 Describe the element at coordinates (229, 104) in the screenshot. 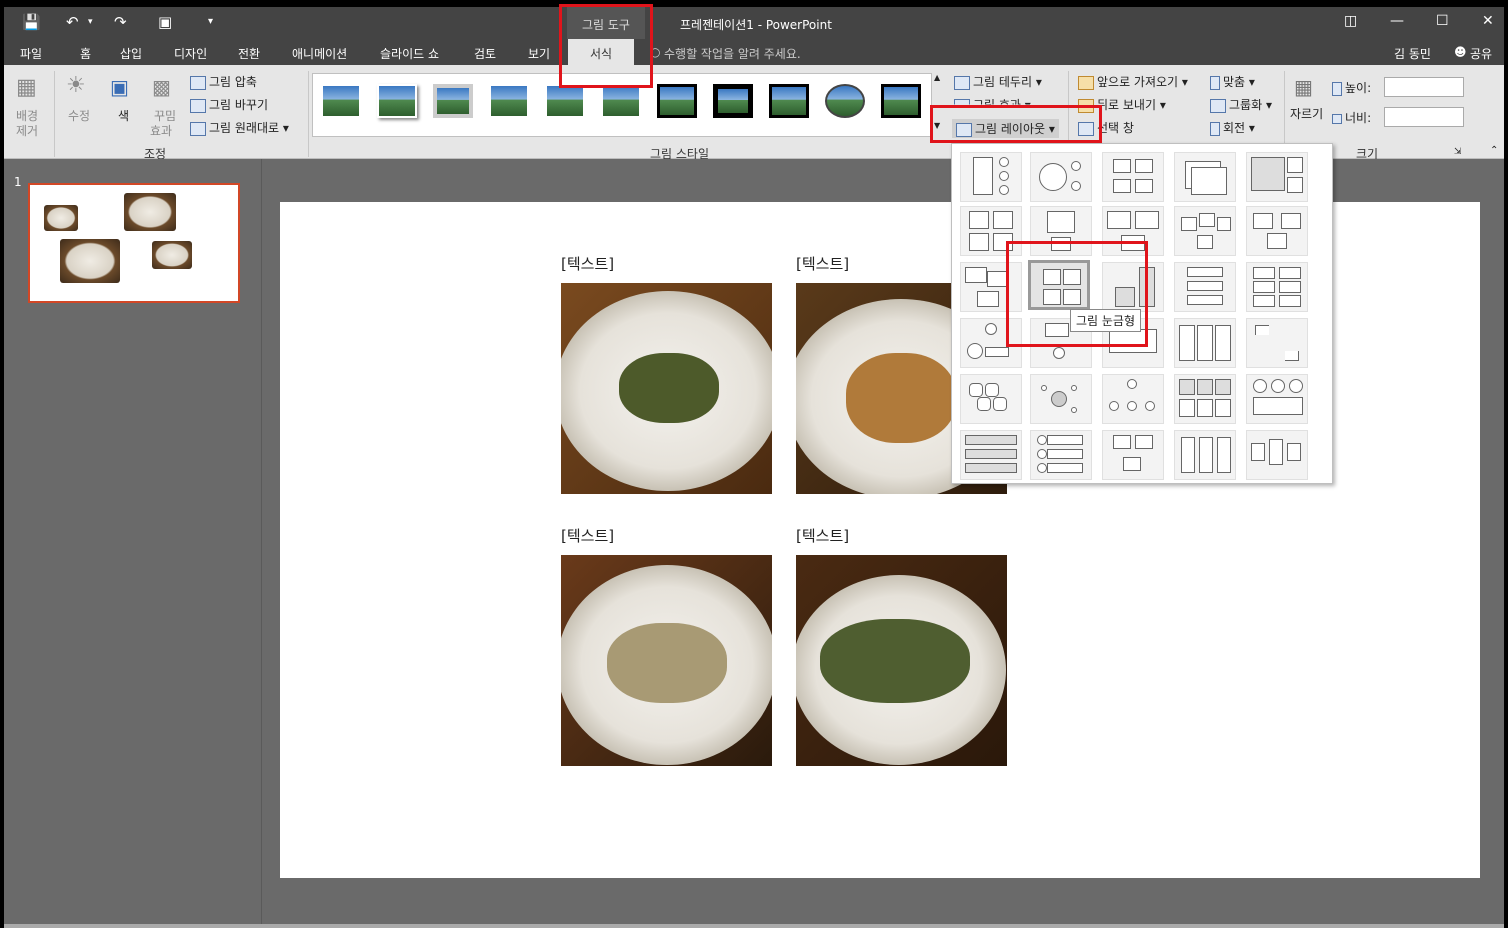

I see `change-picture-button: 그림 바꾸기` at that location.